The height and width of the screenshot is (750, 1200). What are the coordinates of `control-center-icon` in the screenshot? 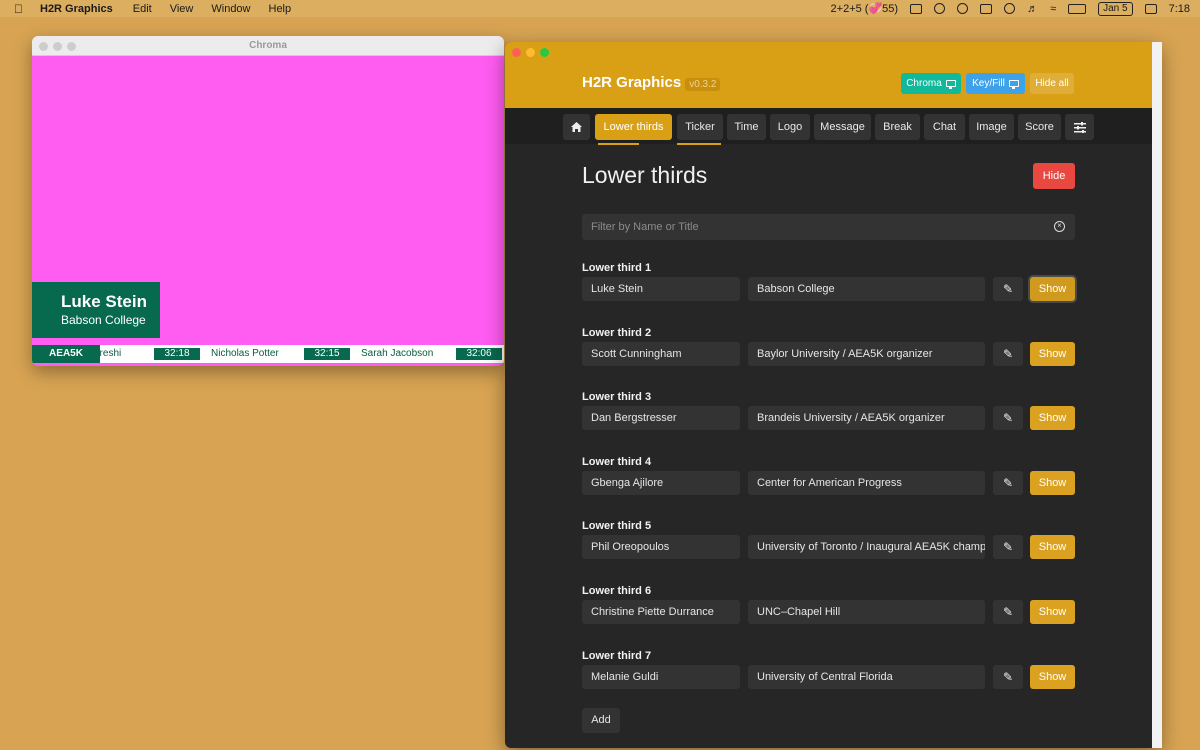 It's located at (1150, 8).